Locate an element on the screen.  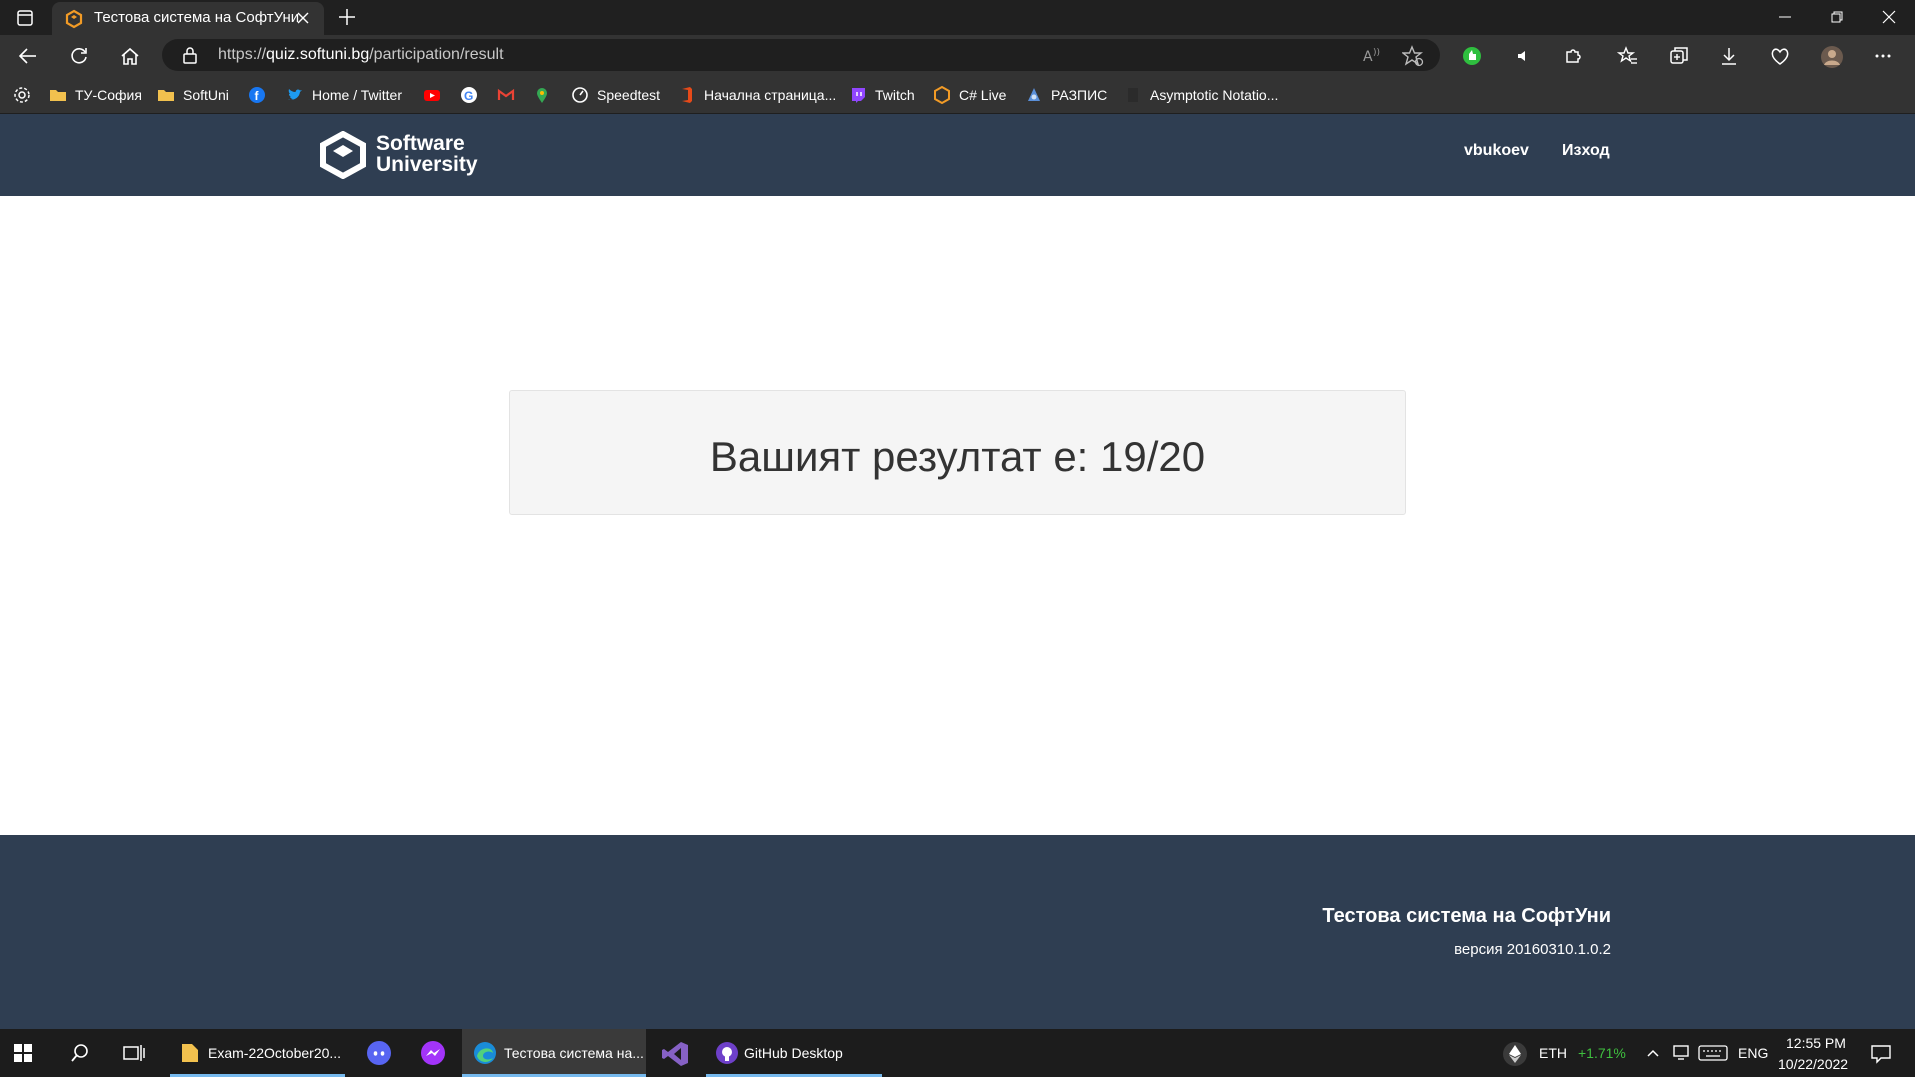
minimize-icon is located at coordinates (1785, 17).